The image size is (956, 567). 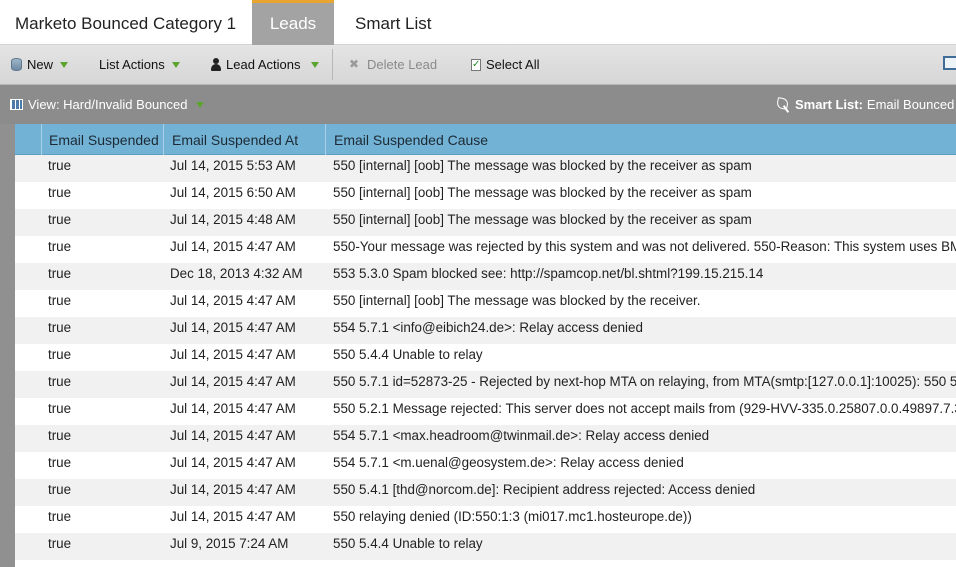 What do you see at coordinates (16, 104) in the screenshot?
I see `grid-view-icon` at bounding box center [16, 104].